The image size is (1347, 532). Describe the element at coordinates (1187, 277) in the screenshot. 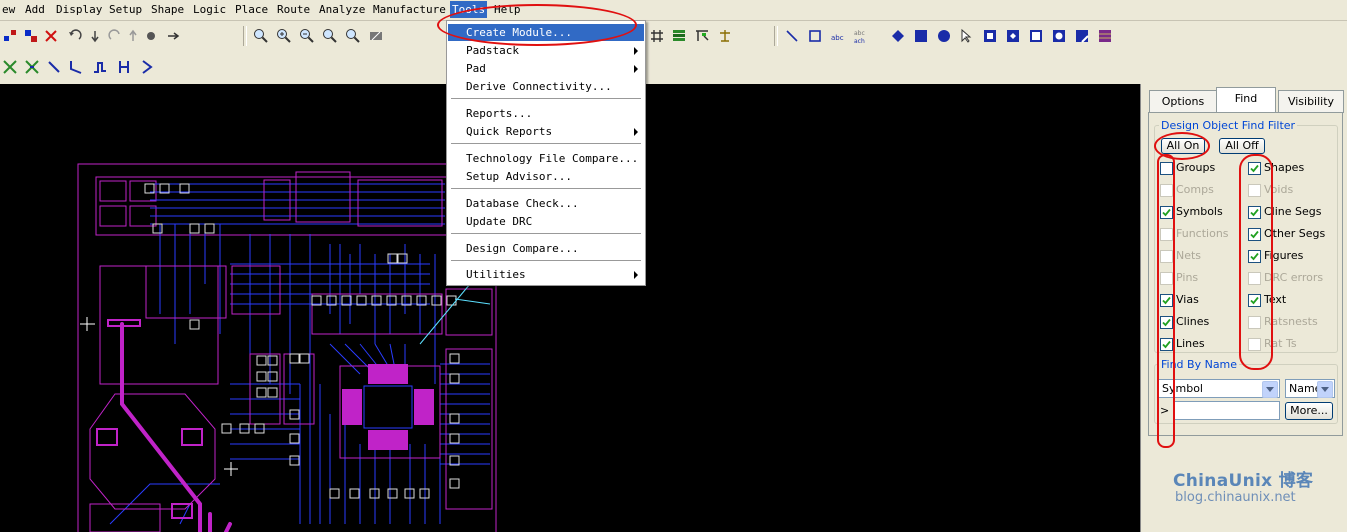

I see `filter-checkbox-label: Pins` at that location.